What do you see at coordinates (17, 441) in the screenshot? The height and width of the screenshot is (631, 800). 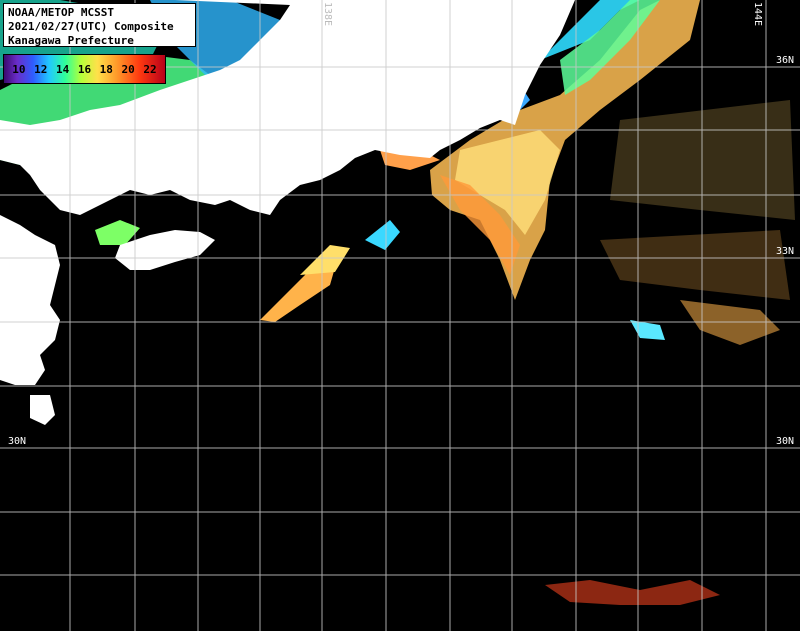 I see `lat-label-30n-left: 30N` at bounding box center [17, 441].